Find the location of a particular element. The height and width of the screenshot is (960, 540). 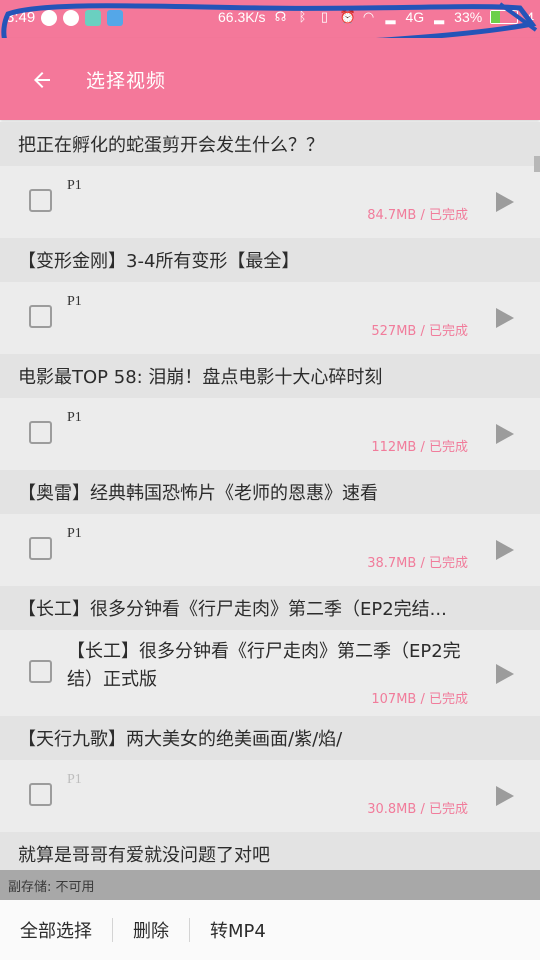

video-part-row: P1 112MB / 已完成 is located at coordinates (270, 434).